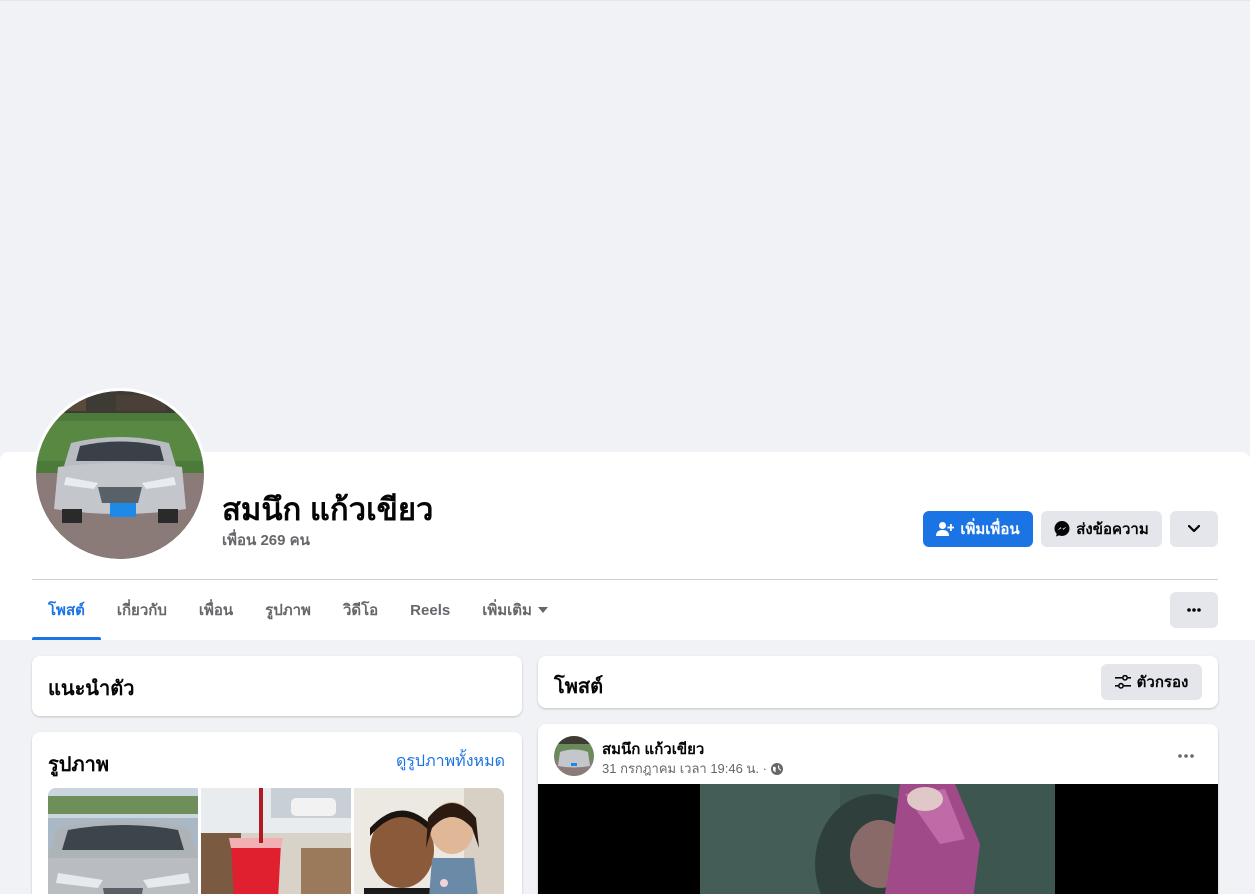  I want to click on profile-name: สมนึก แก้วเขียว, so click(328, 509).